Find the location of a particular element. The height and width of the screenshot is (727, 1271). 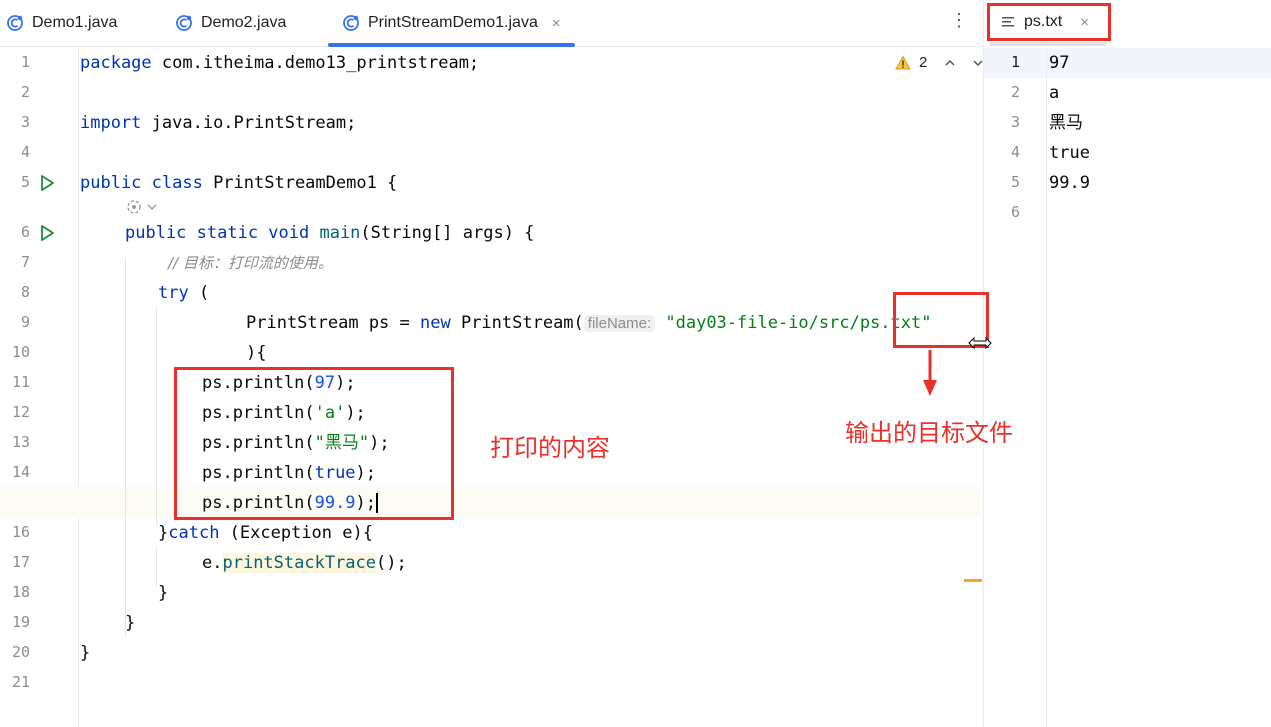

line-number: 11 is located at coordinates (20, 382).